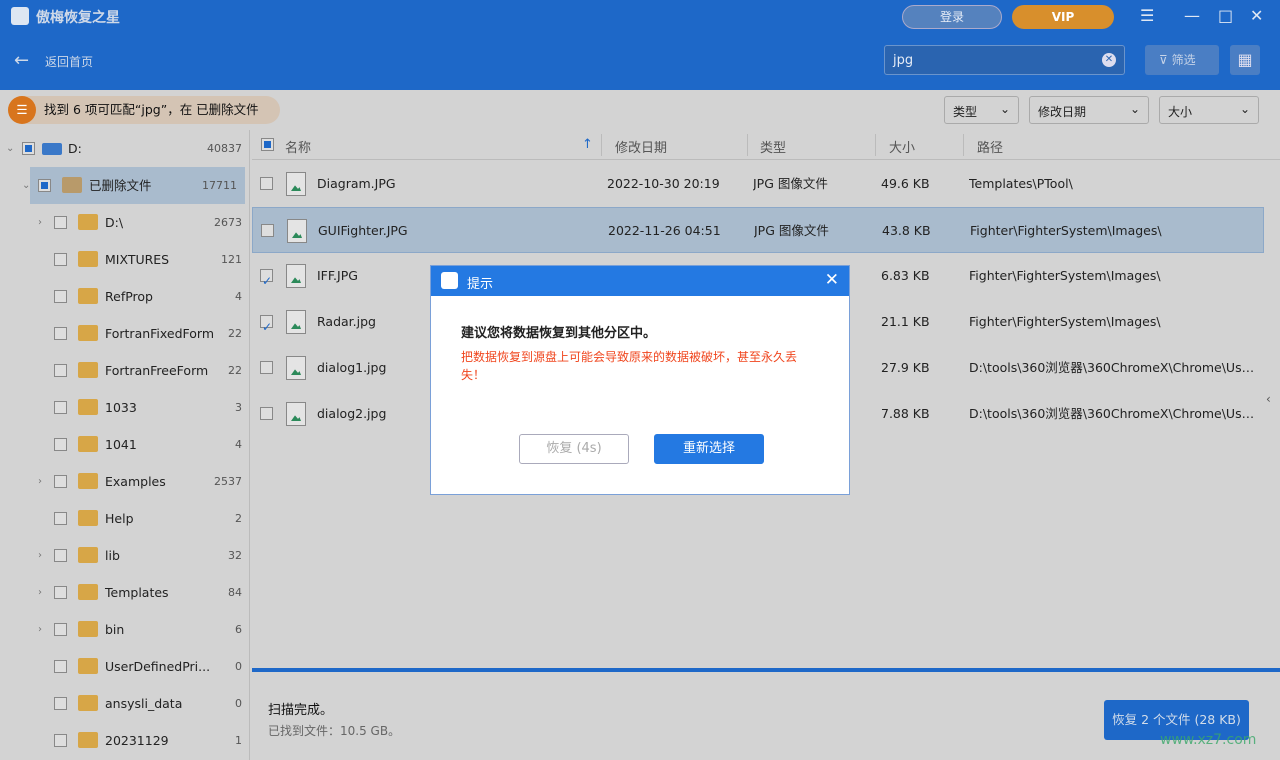 This screenshot has height=760, width=1280. Describe the element at coordinates (1268, 399) in the screenshot. I see `collapse-panel-icon: ‹` at that location.